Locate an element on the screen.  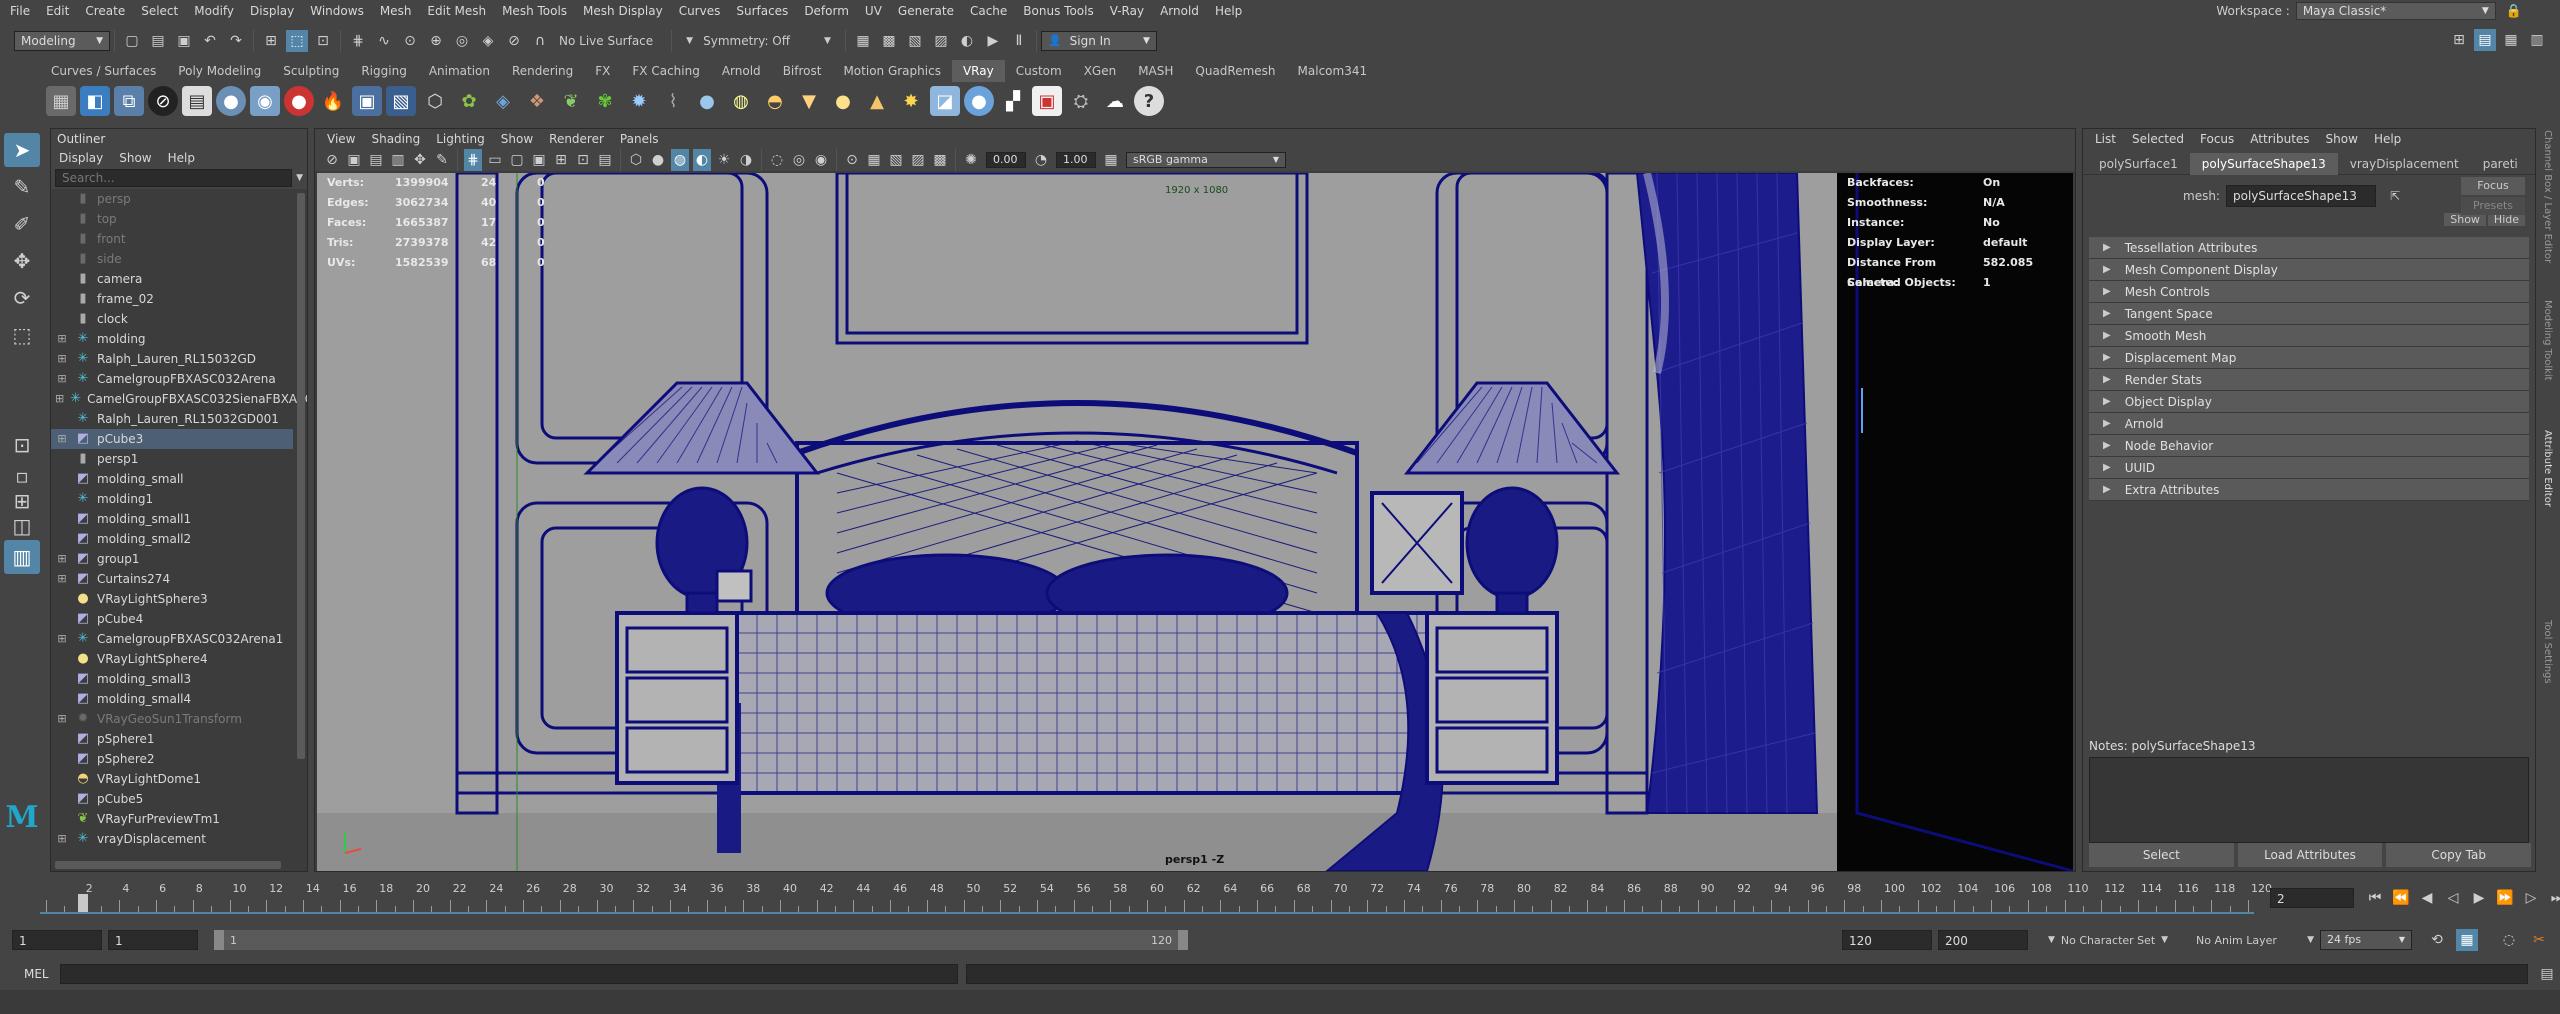
anim-layer-select: No Anim Layer ▼ is located at coordinates (2255, 940).